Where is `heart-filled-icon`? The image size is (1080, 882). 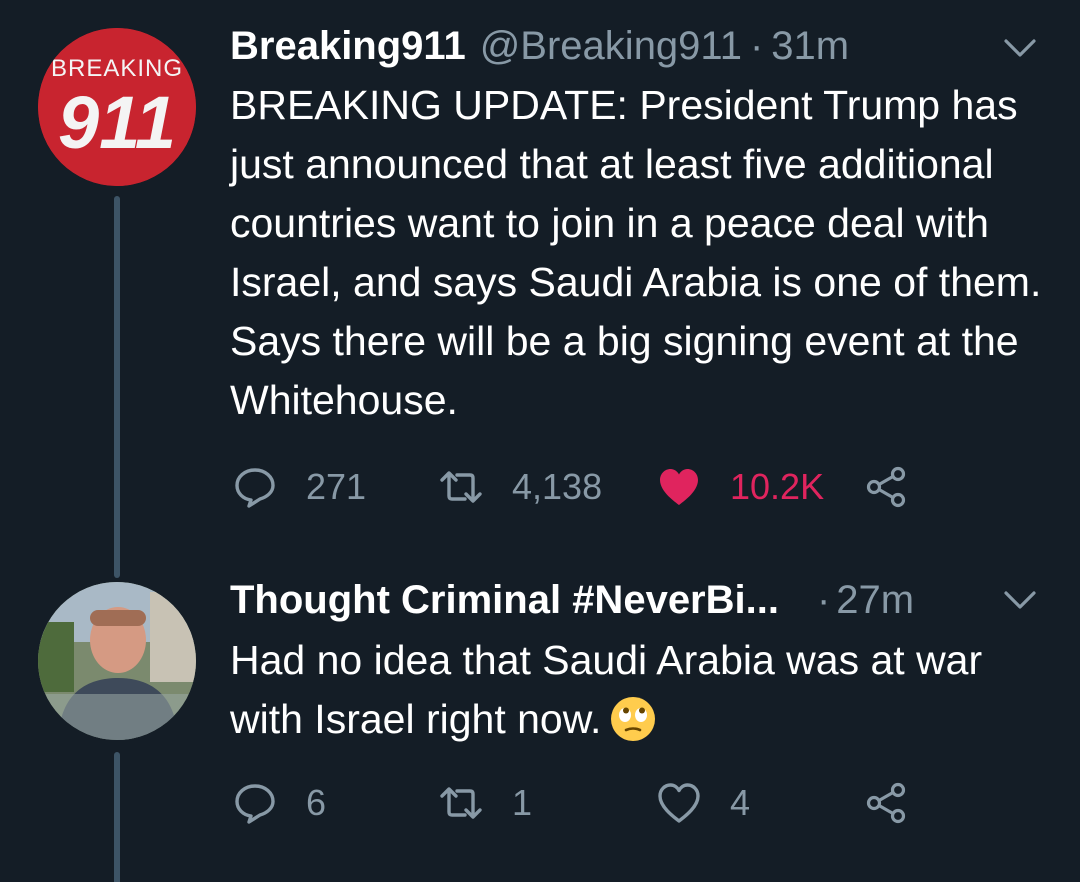 heart-filled-icon is located at coordinates (679, 487).